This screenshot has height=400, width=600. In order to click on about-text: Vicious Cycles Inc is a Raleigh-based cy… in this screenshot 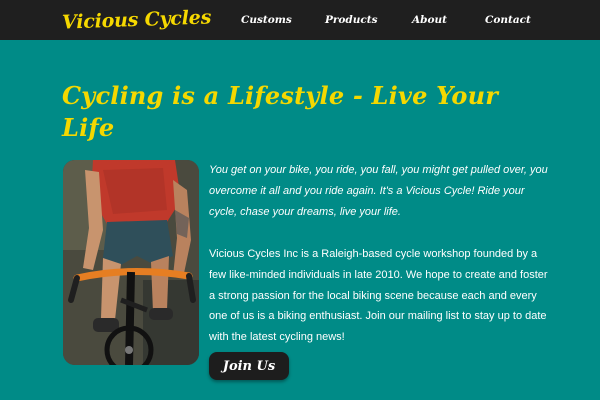, I will do `click(378, 295)`.